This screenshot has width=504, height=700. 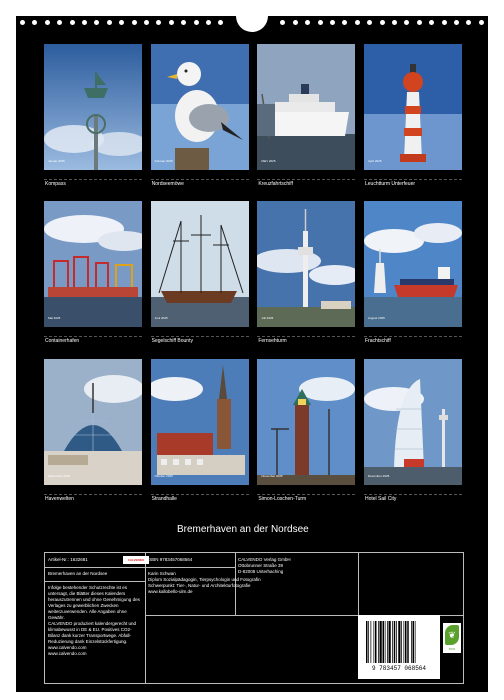 What do you see at coordinates (163, 475) in the screenshot?
I see `month-date: Oktober 2025` at bounding box center [163, 475].